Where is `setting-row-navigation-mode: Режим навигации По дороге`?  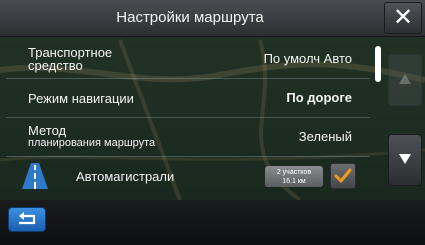 setting-row-navigation-mode: Режим навигации По дороге is located at coordinates (188, 98).